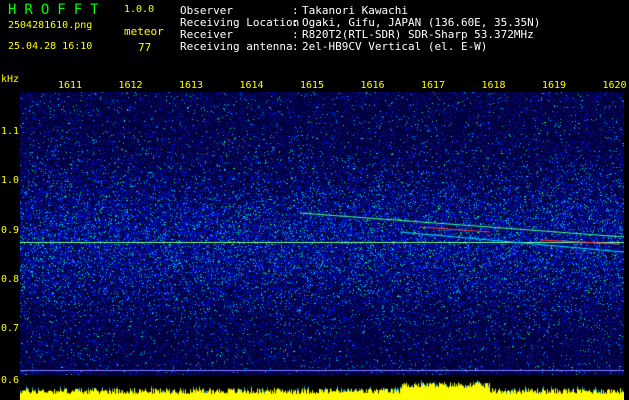  I want to click on freq-tick-label: 0.9, so click(10, 230).